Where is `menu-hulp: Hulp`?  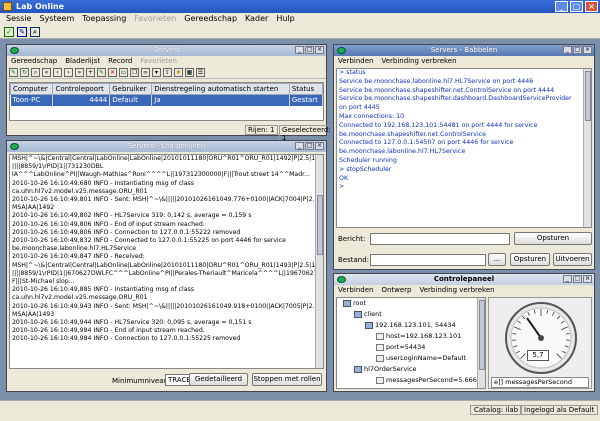
menu-hulp: Hulp is located at coordinates (285, 19).